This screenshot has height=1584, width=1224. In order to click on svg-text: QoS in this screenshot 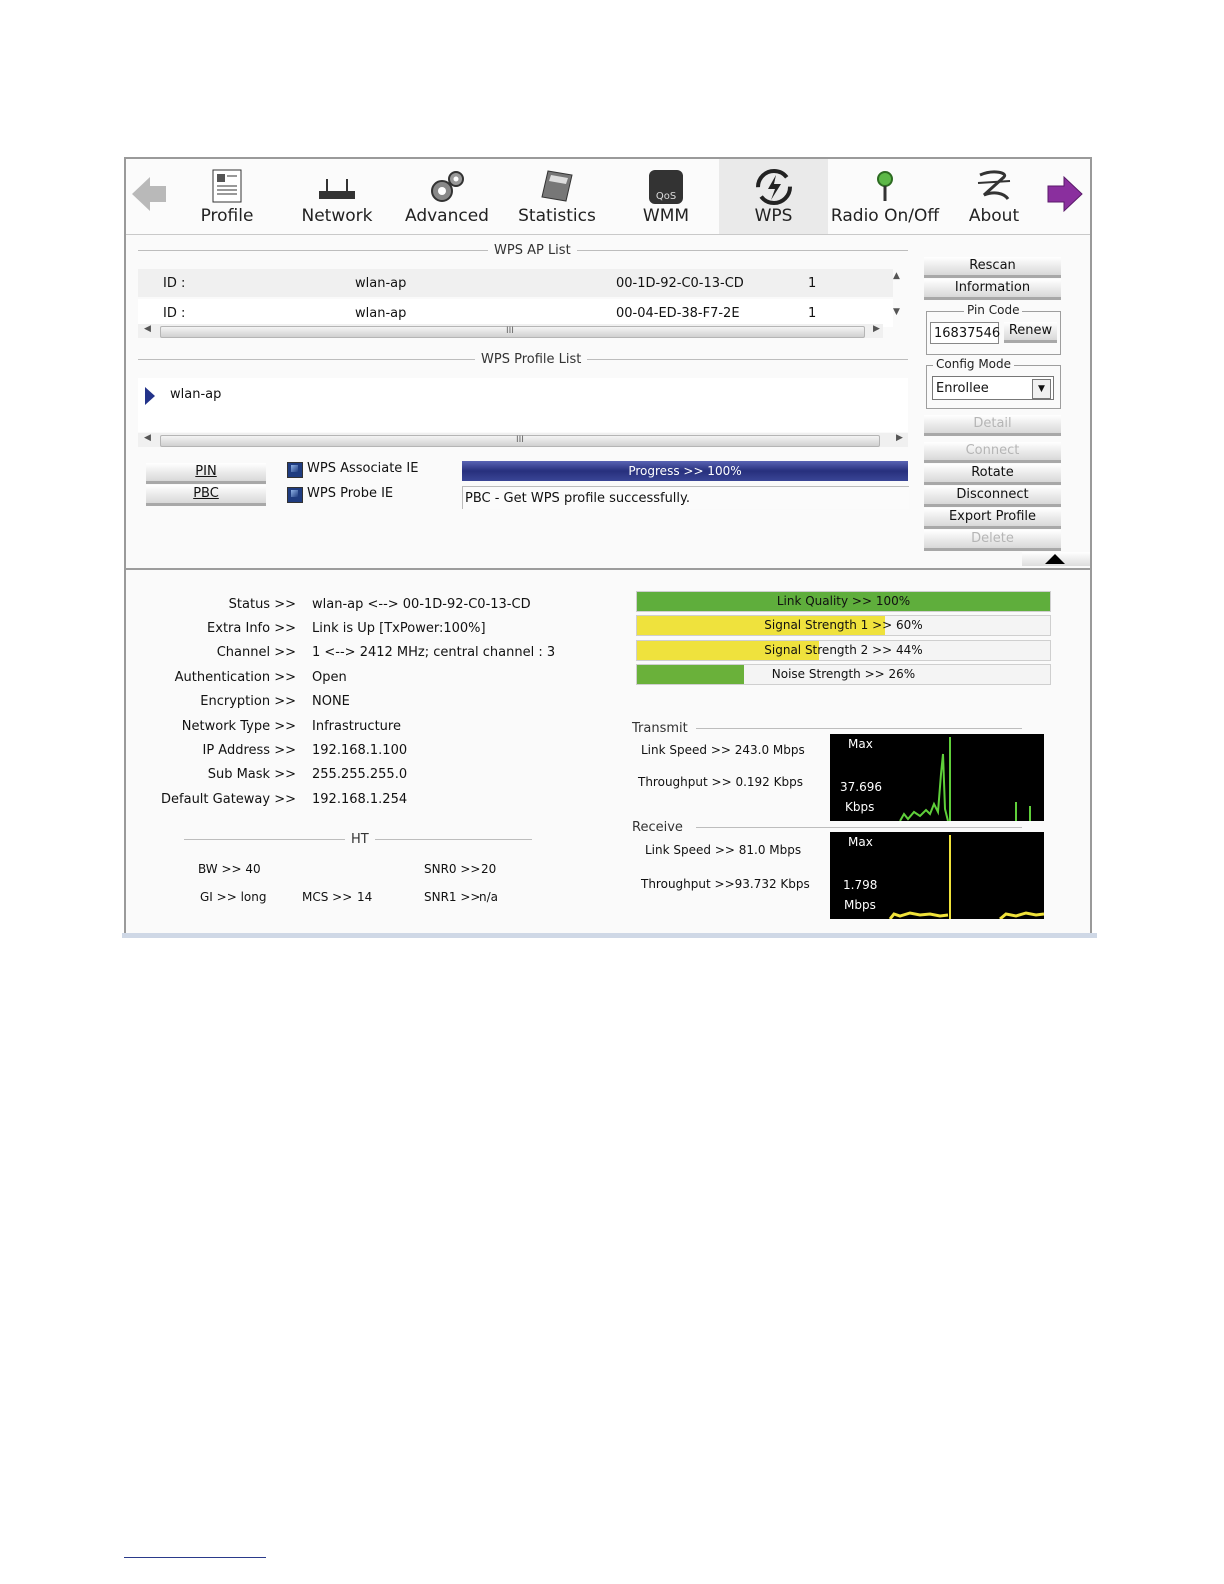, I will do `click(666, 196)`.